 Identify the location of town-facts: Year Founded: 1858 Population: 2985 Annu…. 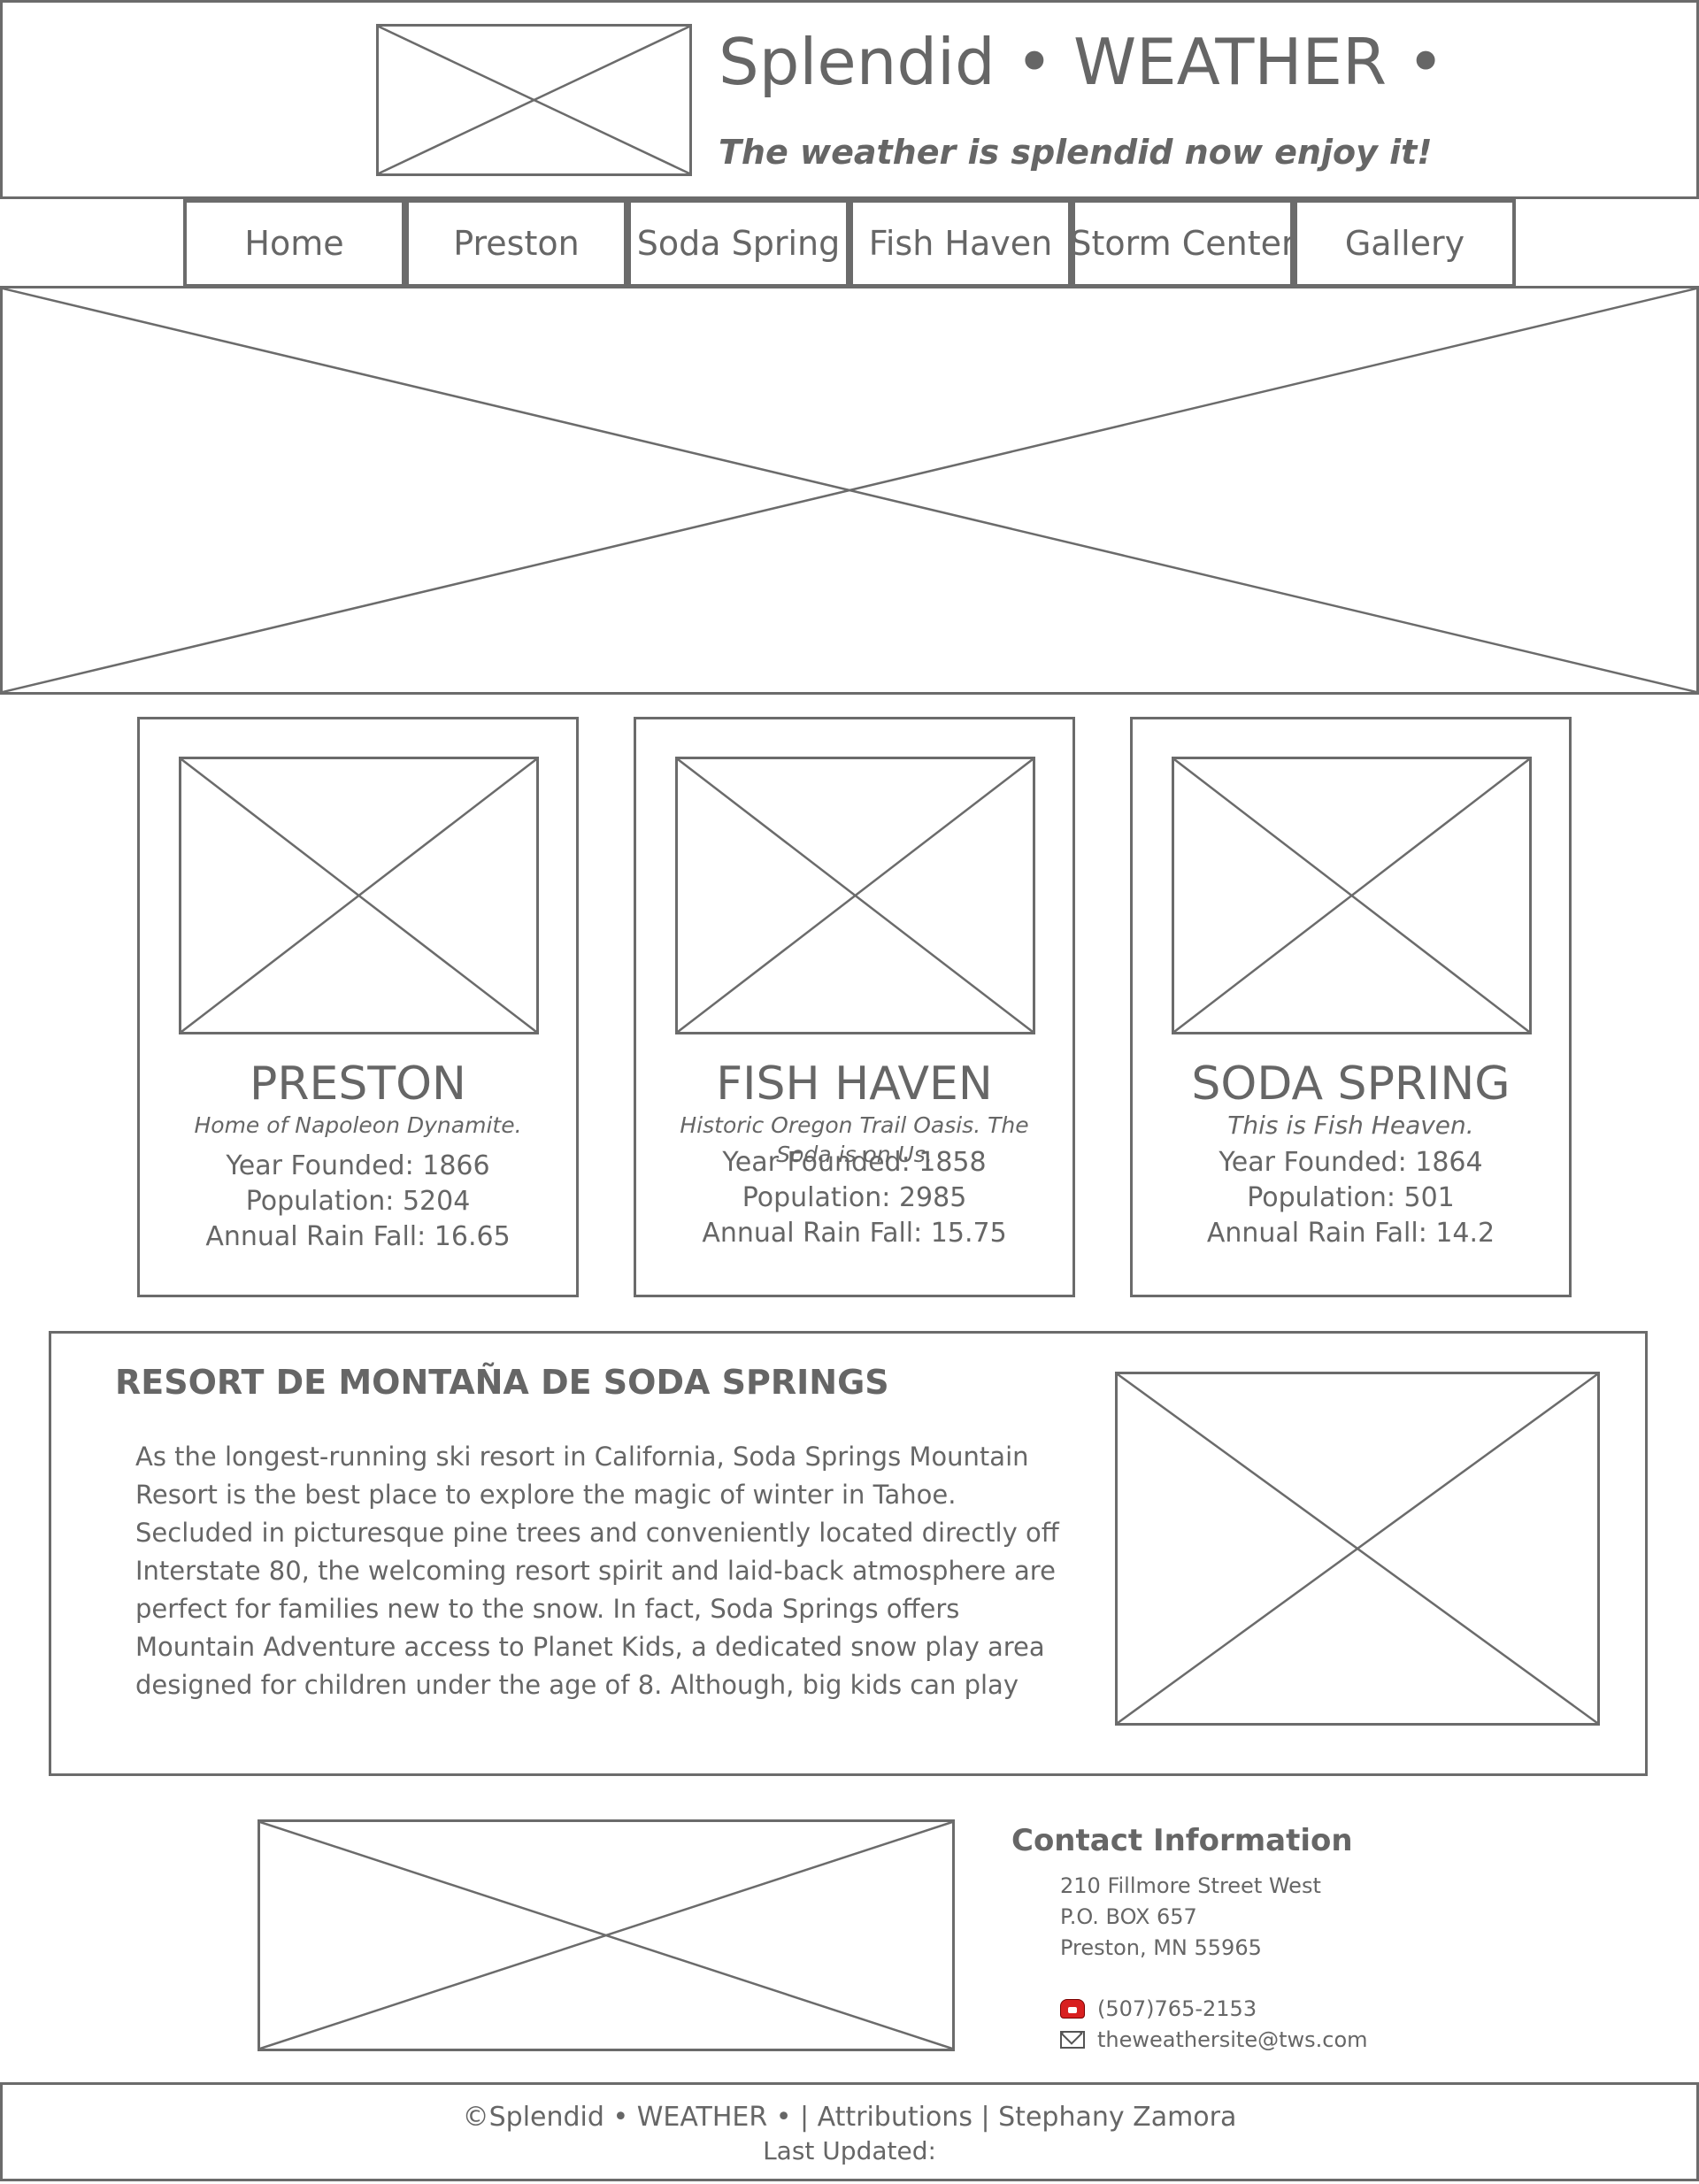
(854, 1198).